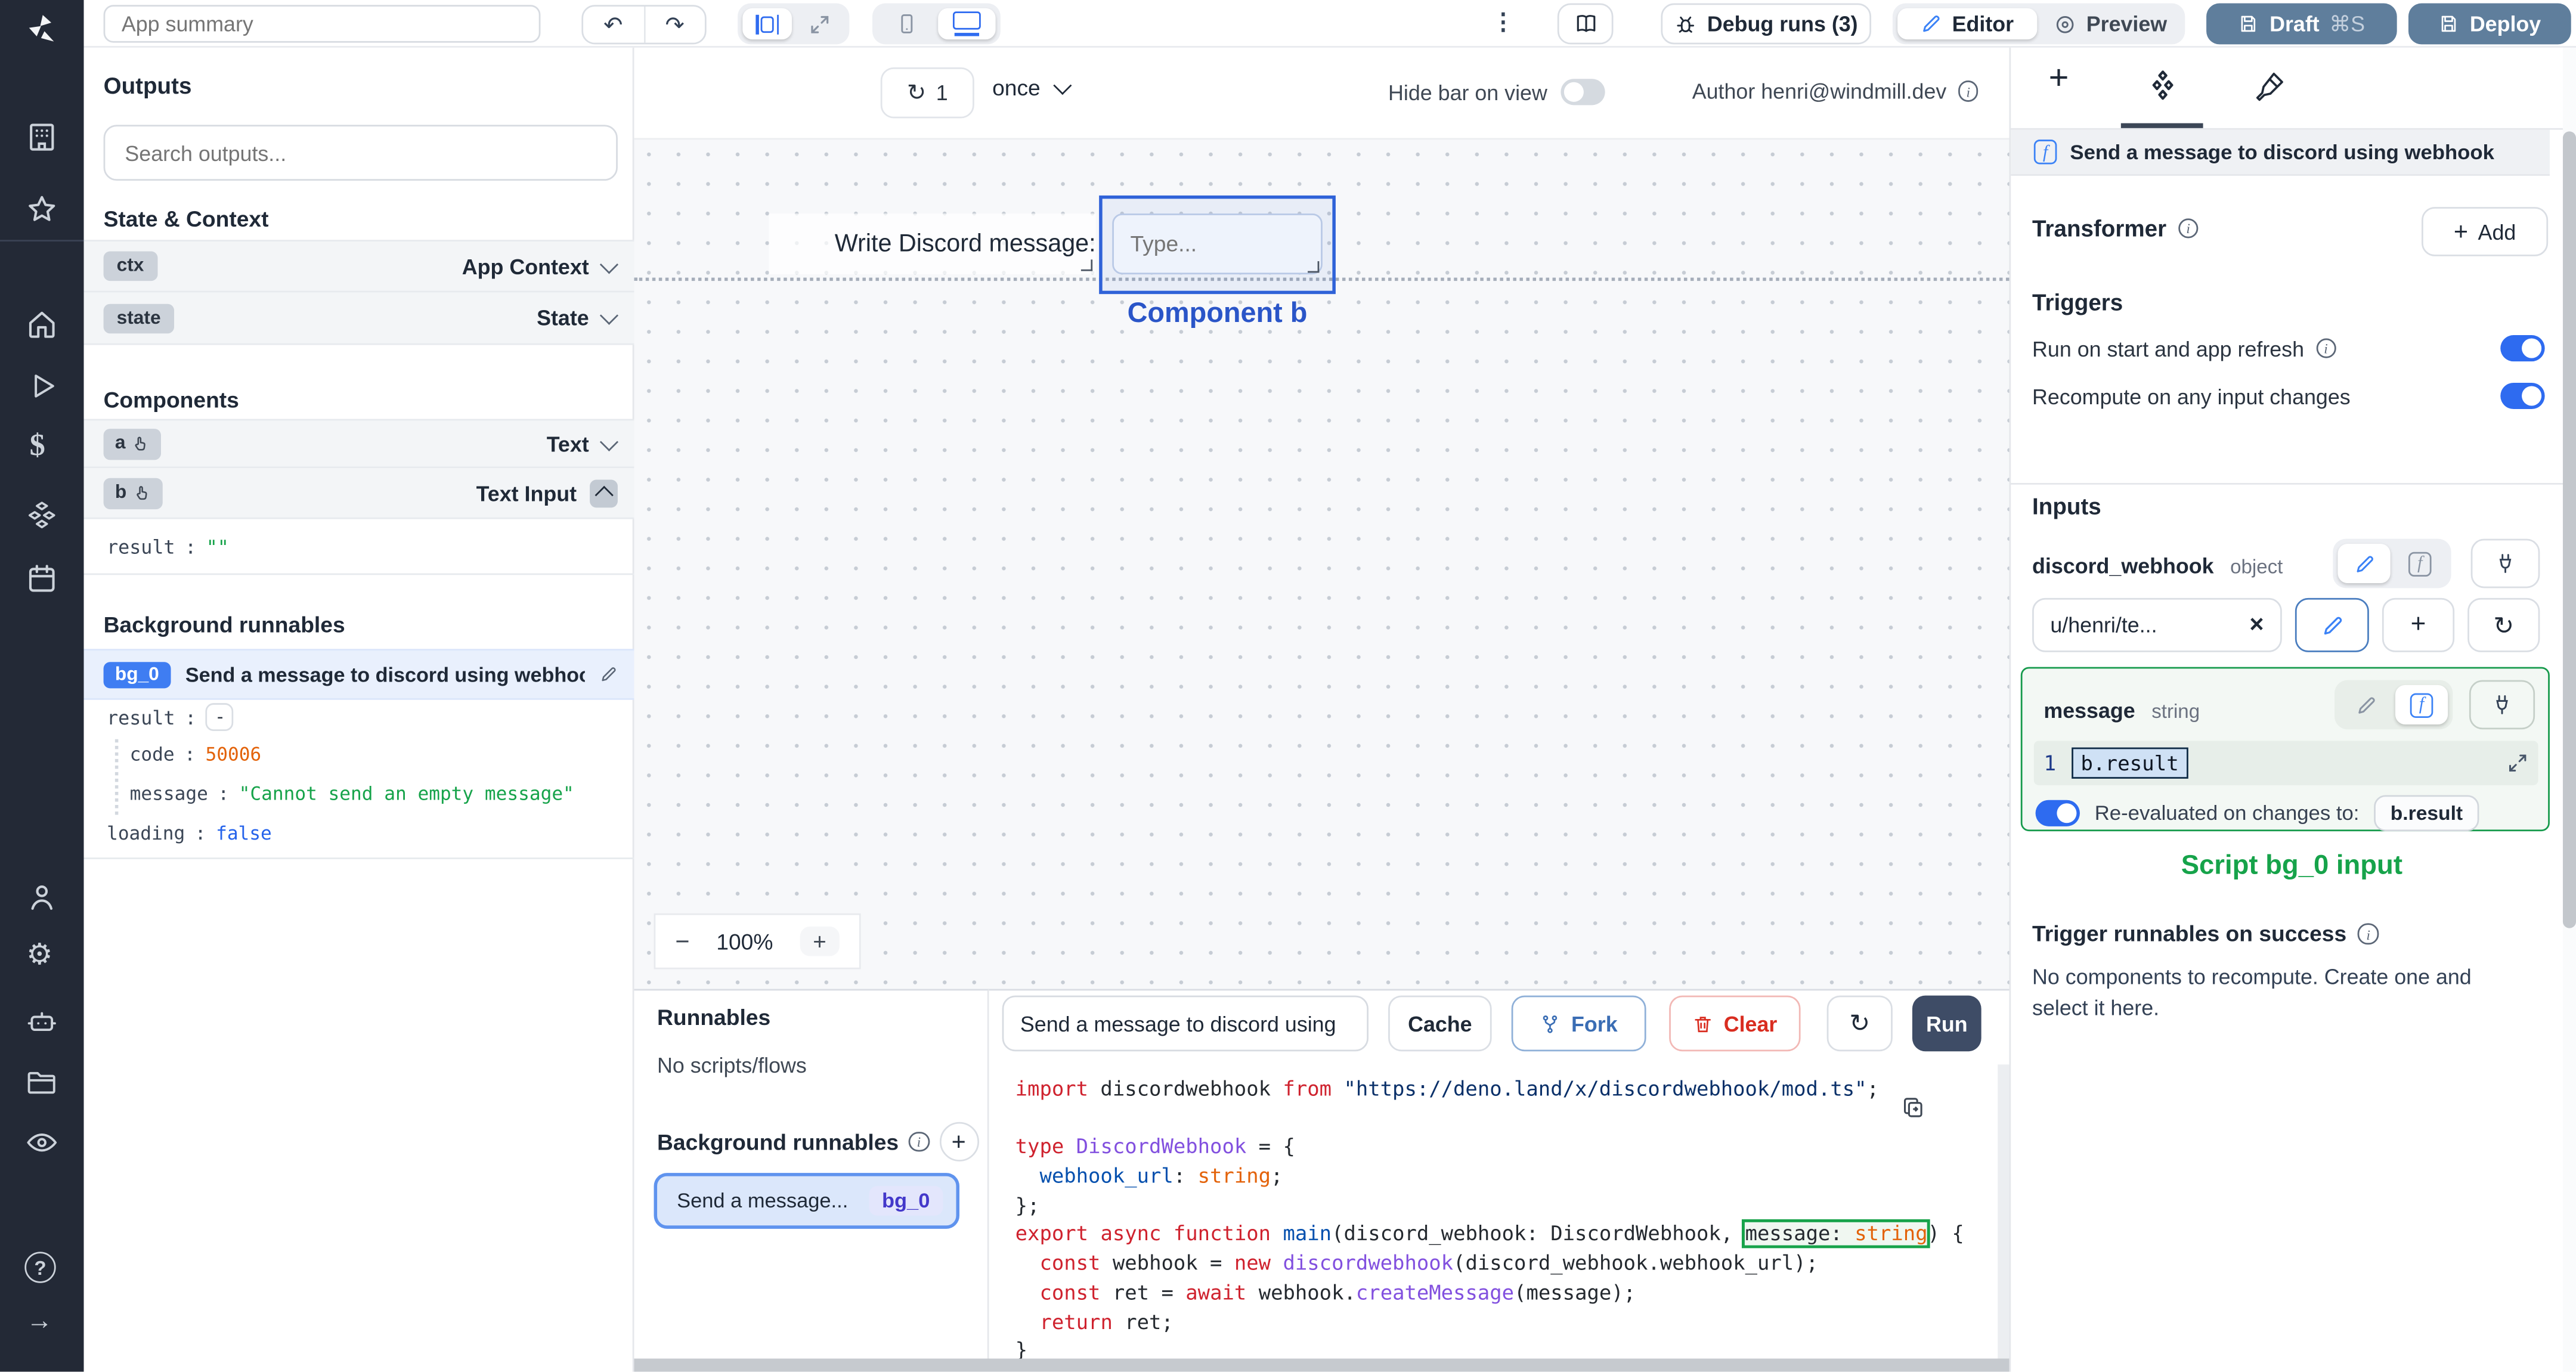  I want to click on dw-refresh-button: ↻, so click(2503, 624).